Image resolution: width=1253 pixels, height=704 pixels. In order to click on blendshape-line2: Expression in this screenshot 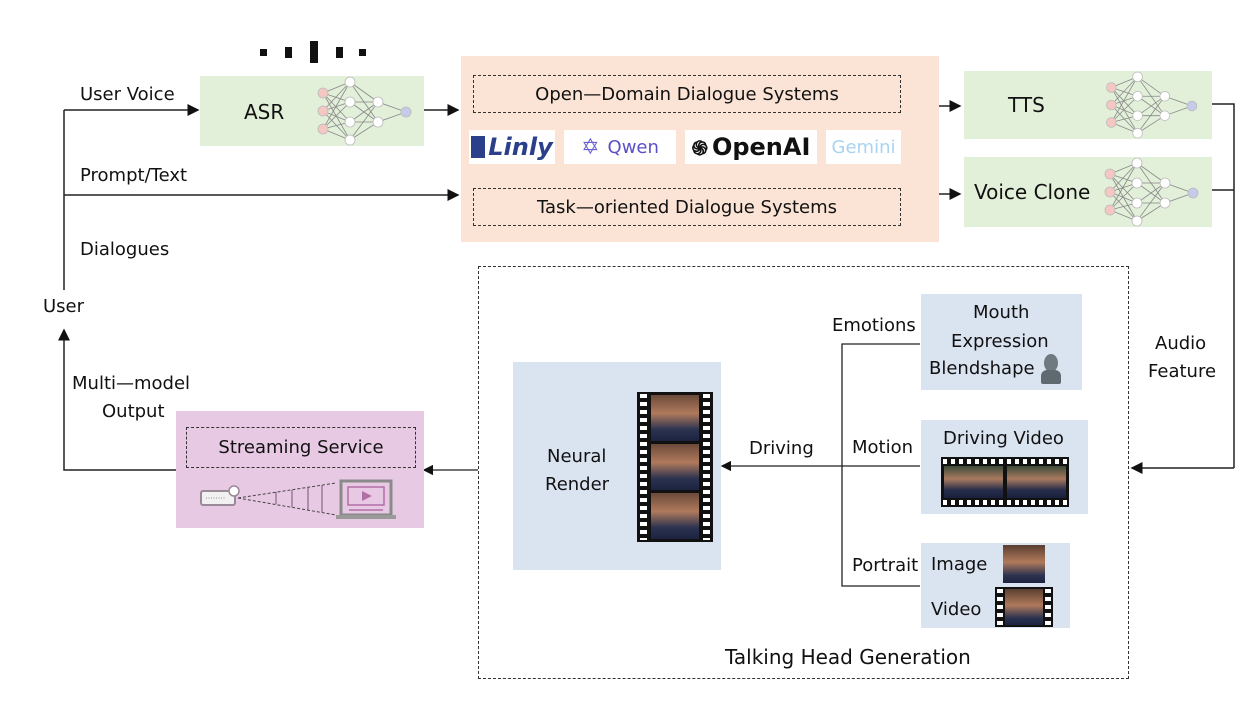, I will do `click(1000, 341)`.